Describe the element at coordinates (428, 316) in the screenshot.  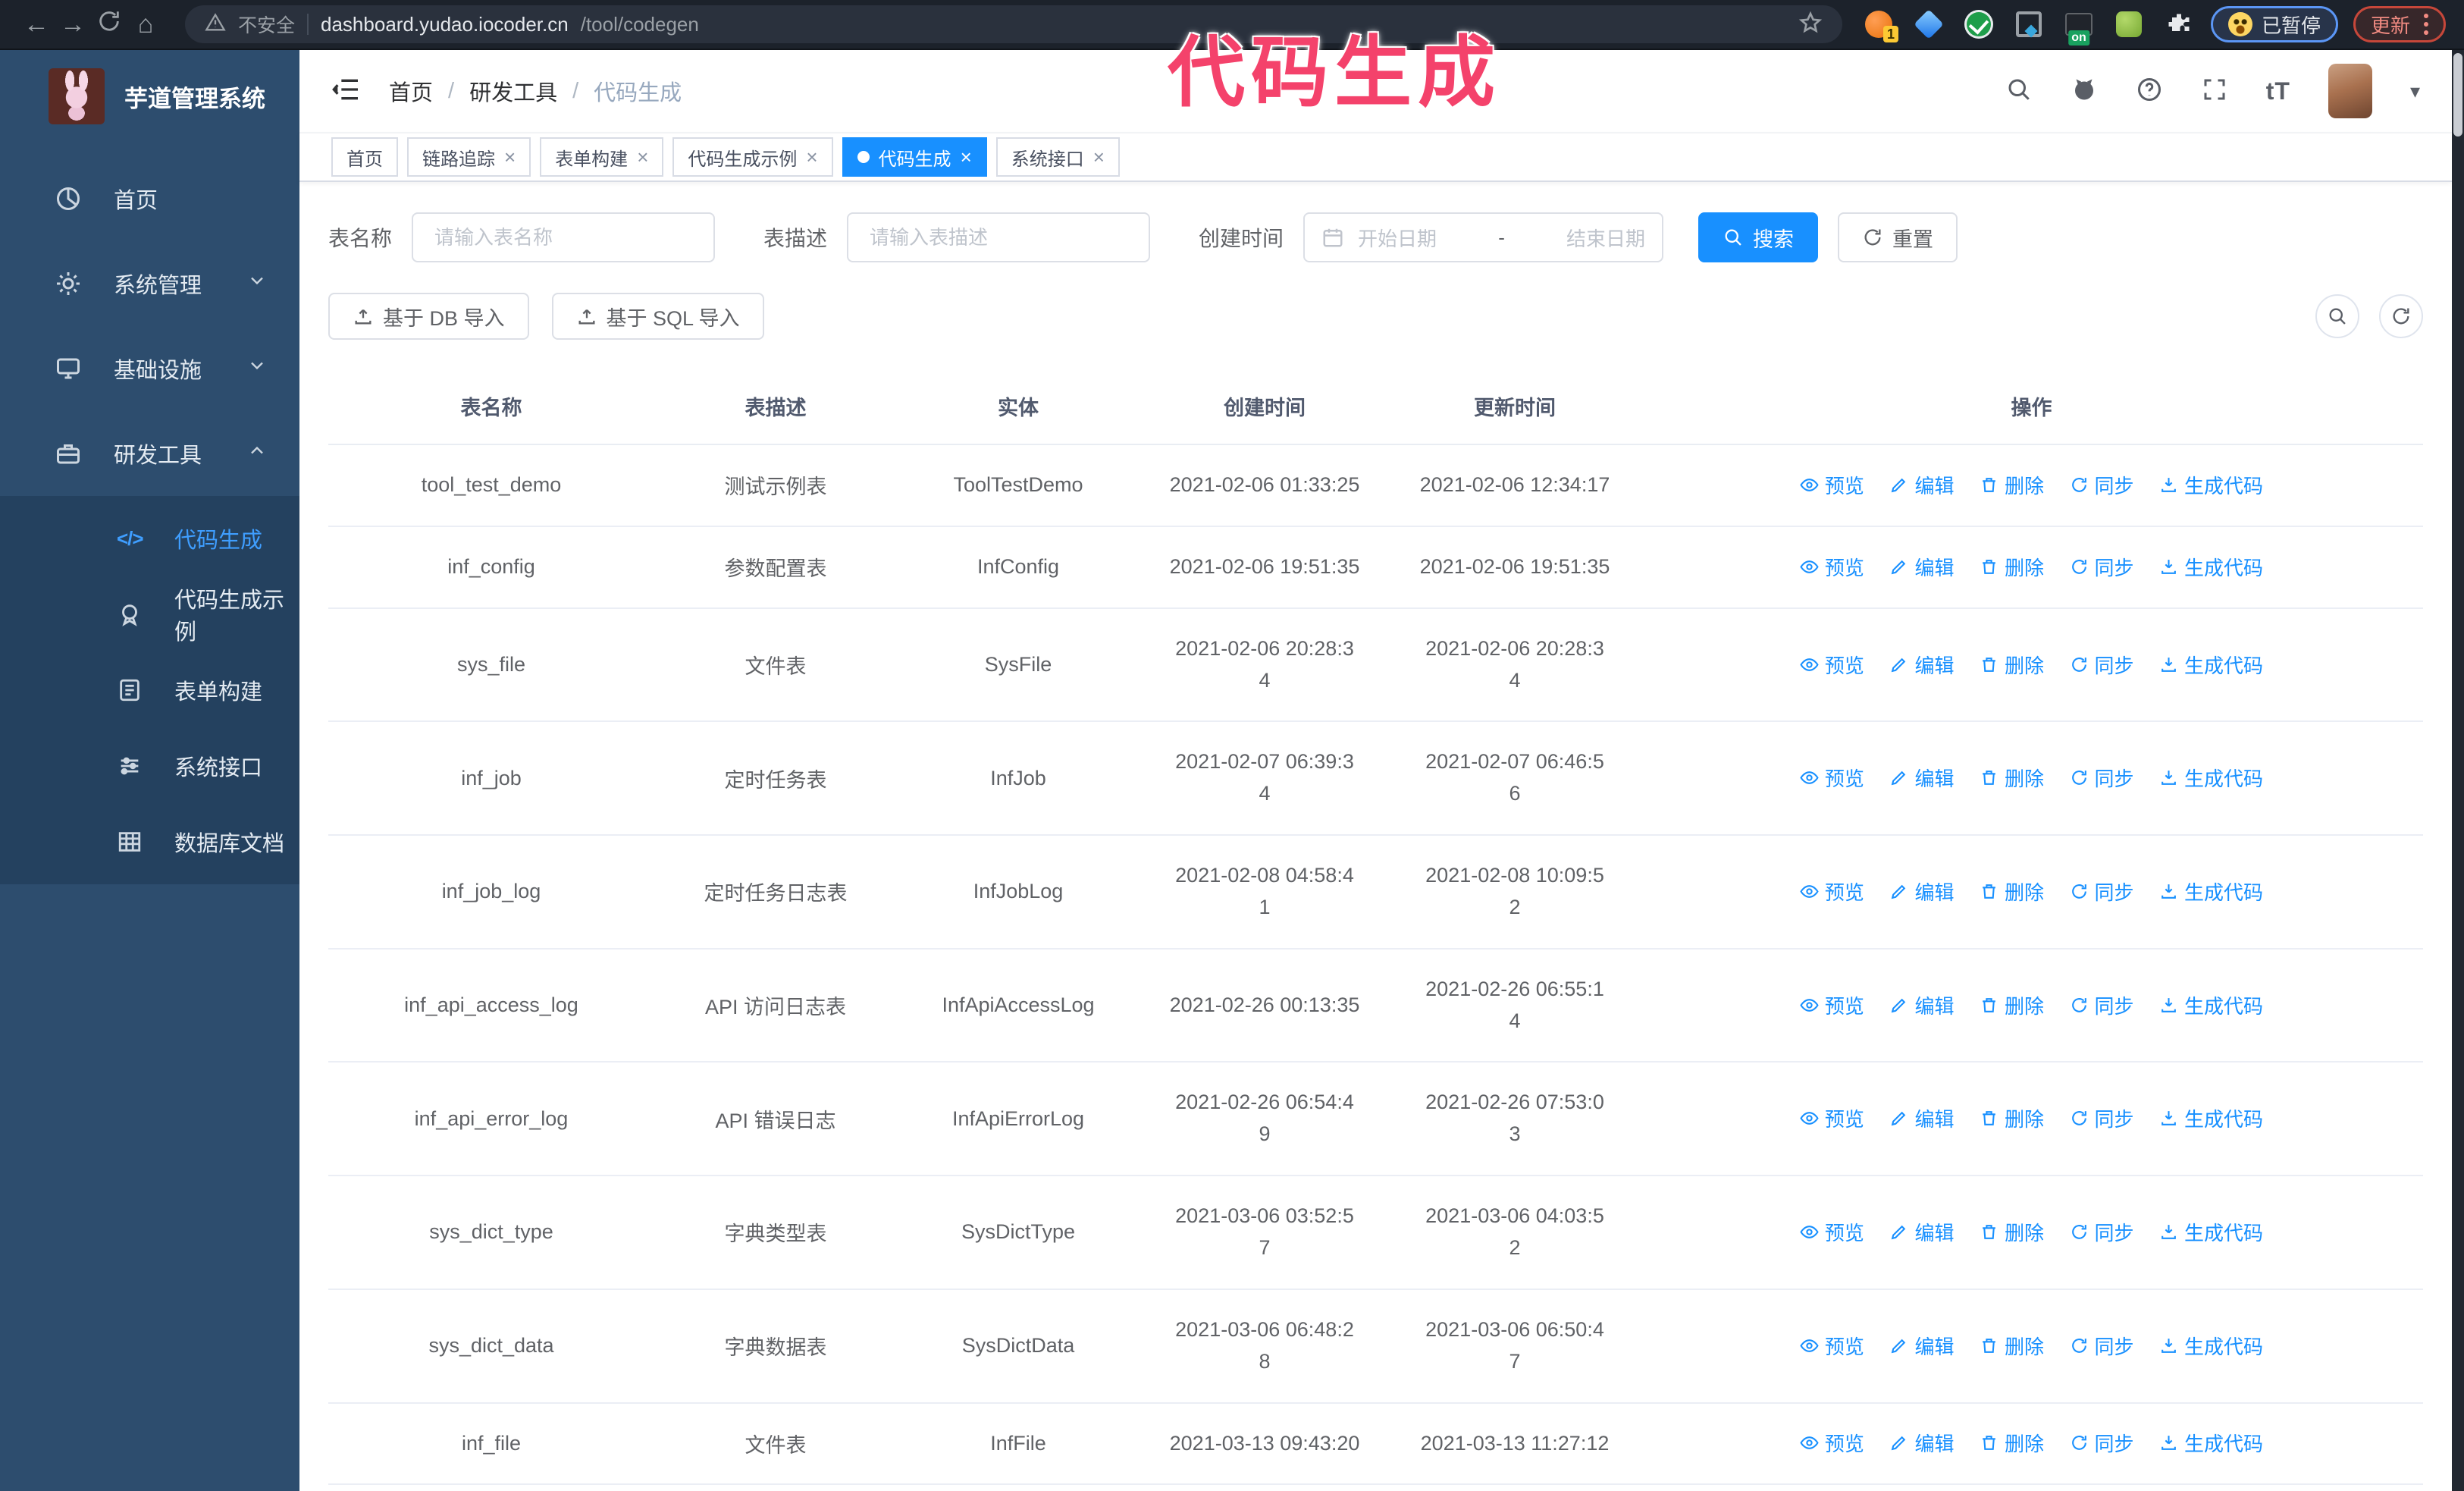
I see `import-db-button: 基于 DB 导入` at that location.